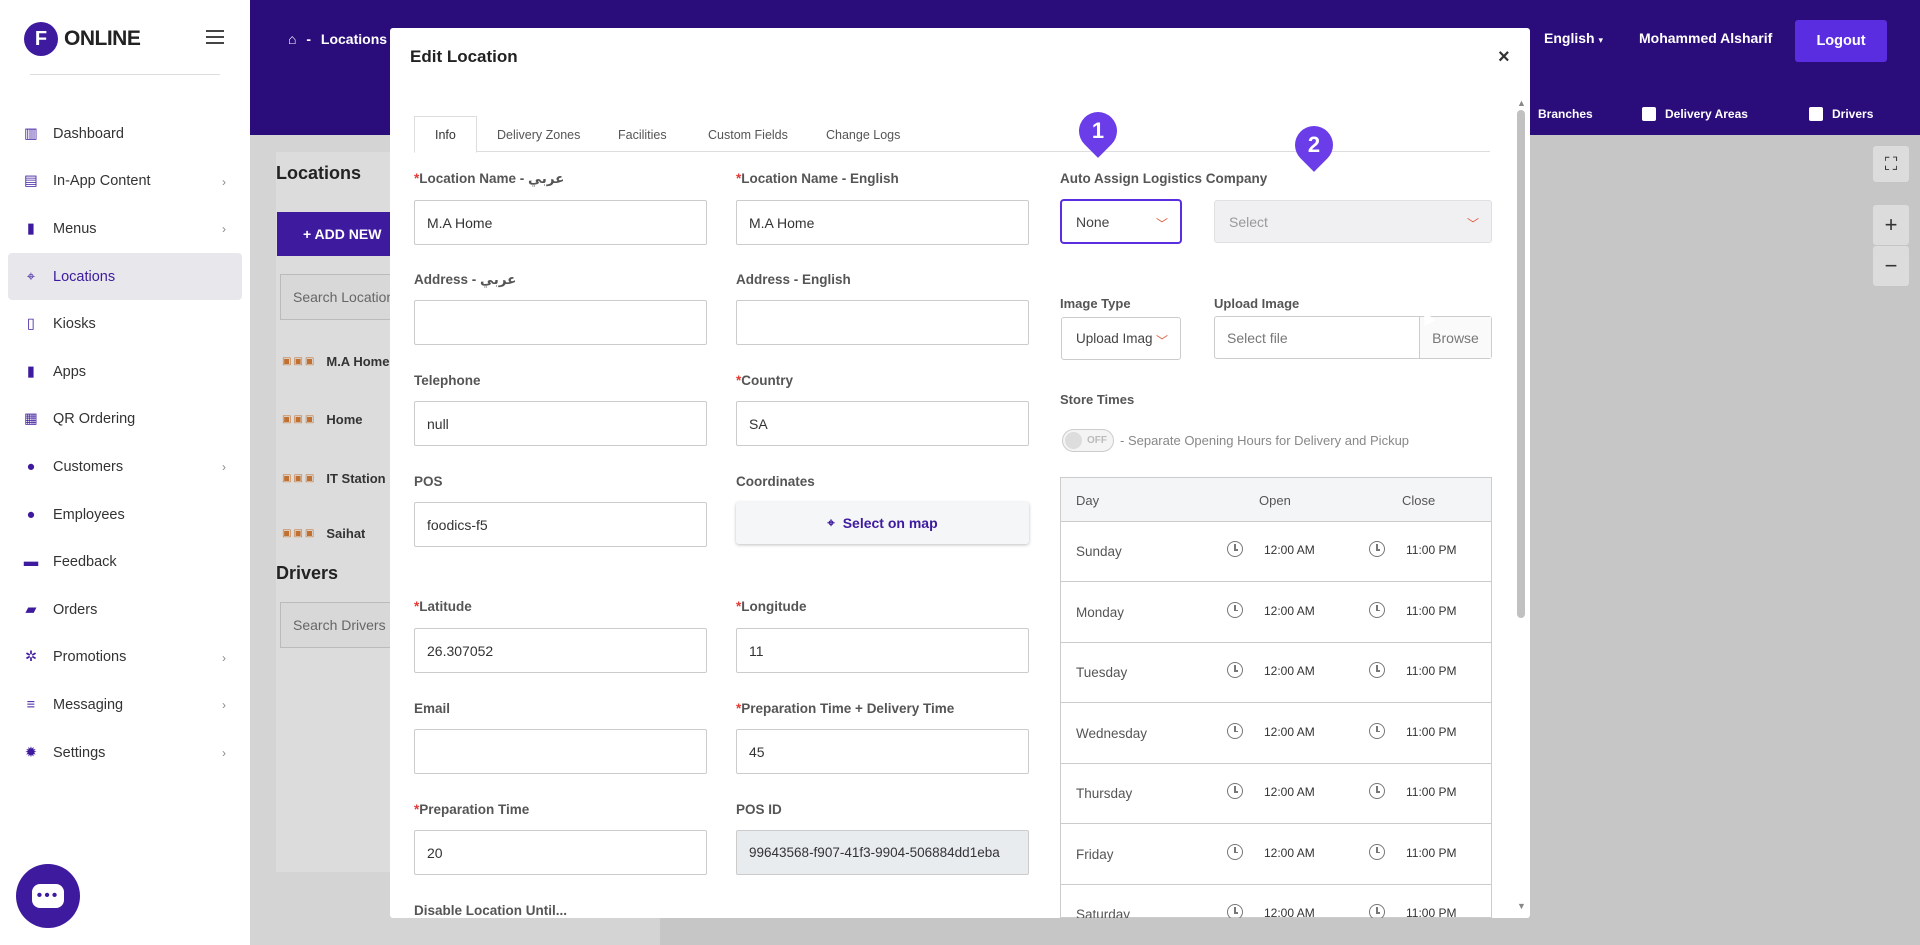 The width and height of the screenshot is (1920, 945). What do you see at coordinates (560, 222) in the screenshot?
I see `location-name-ar-input` at bounding box center [560, 222].